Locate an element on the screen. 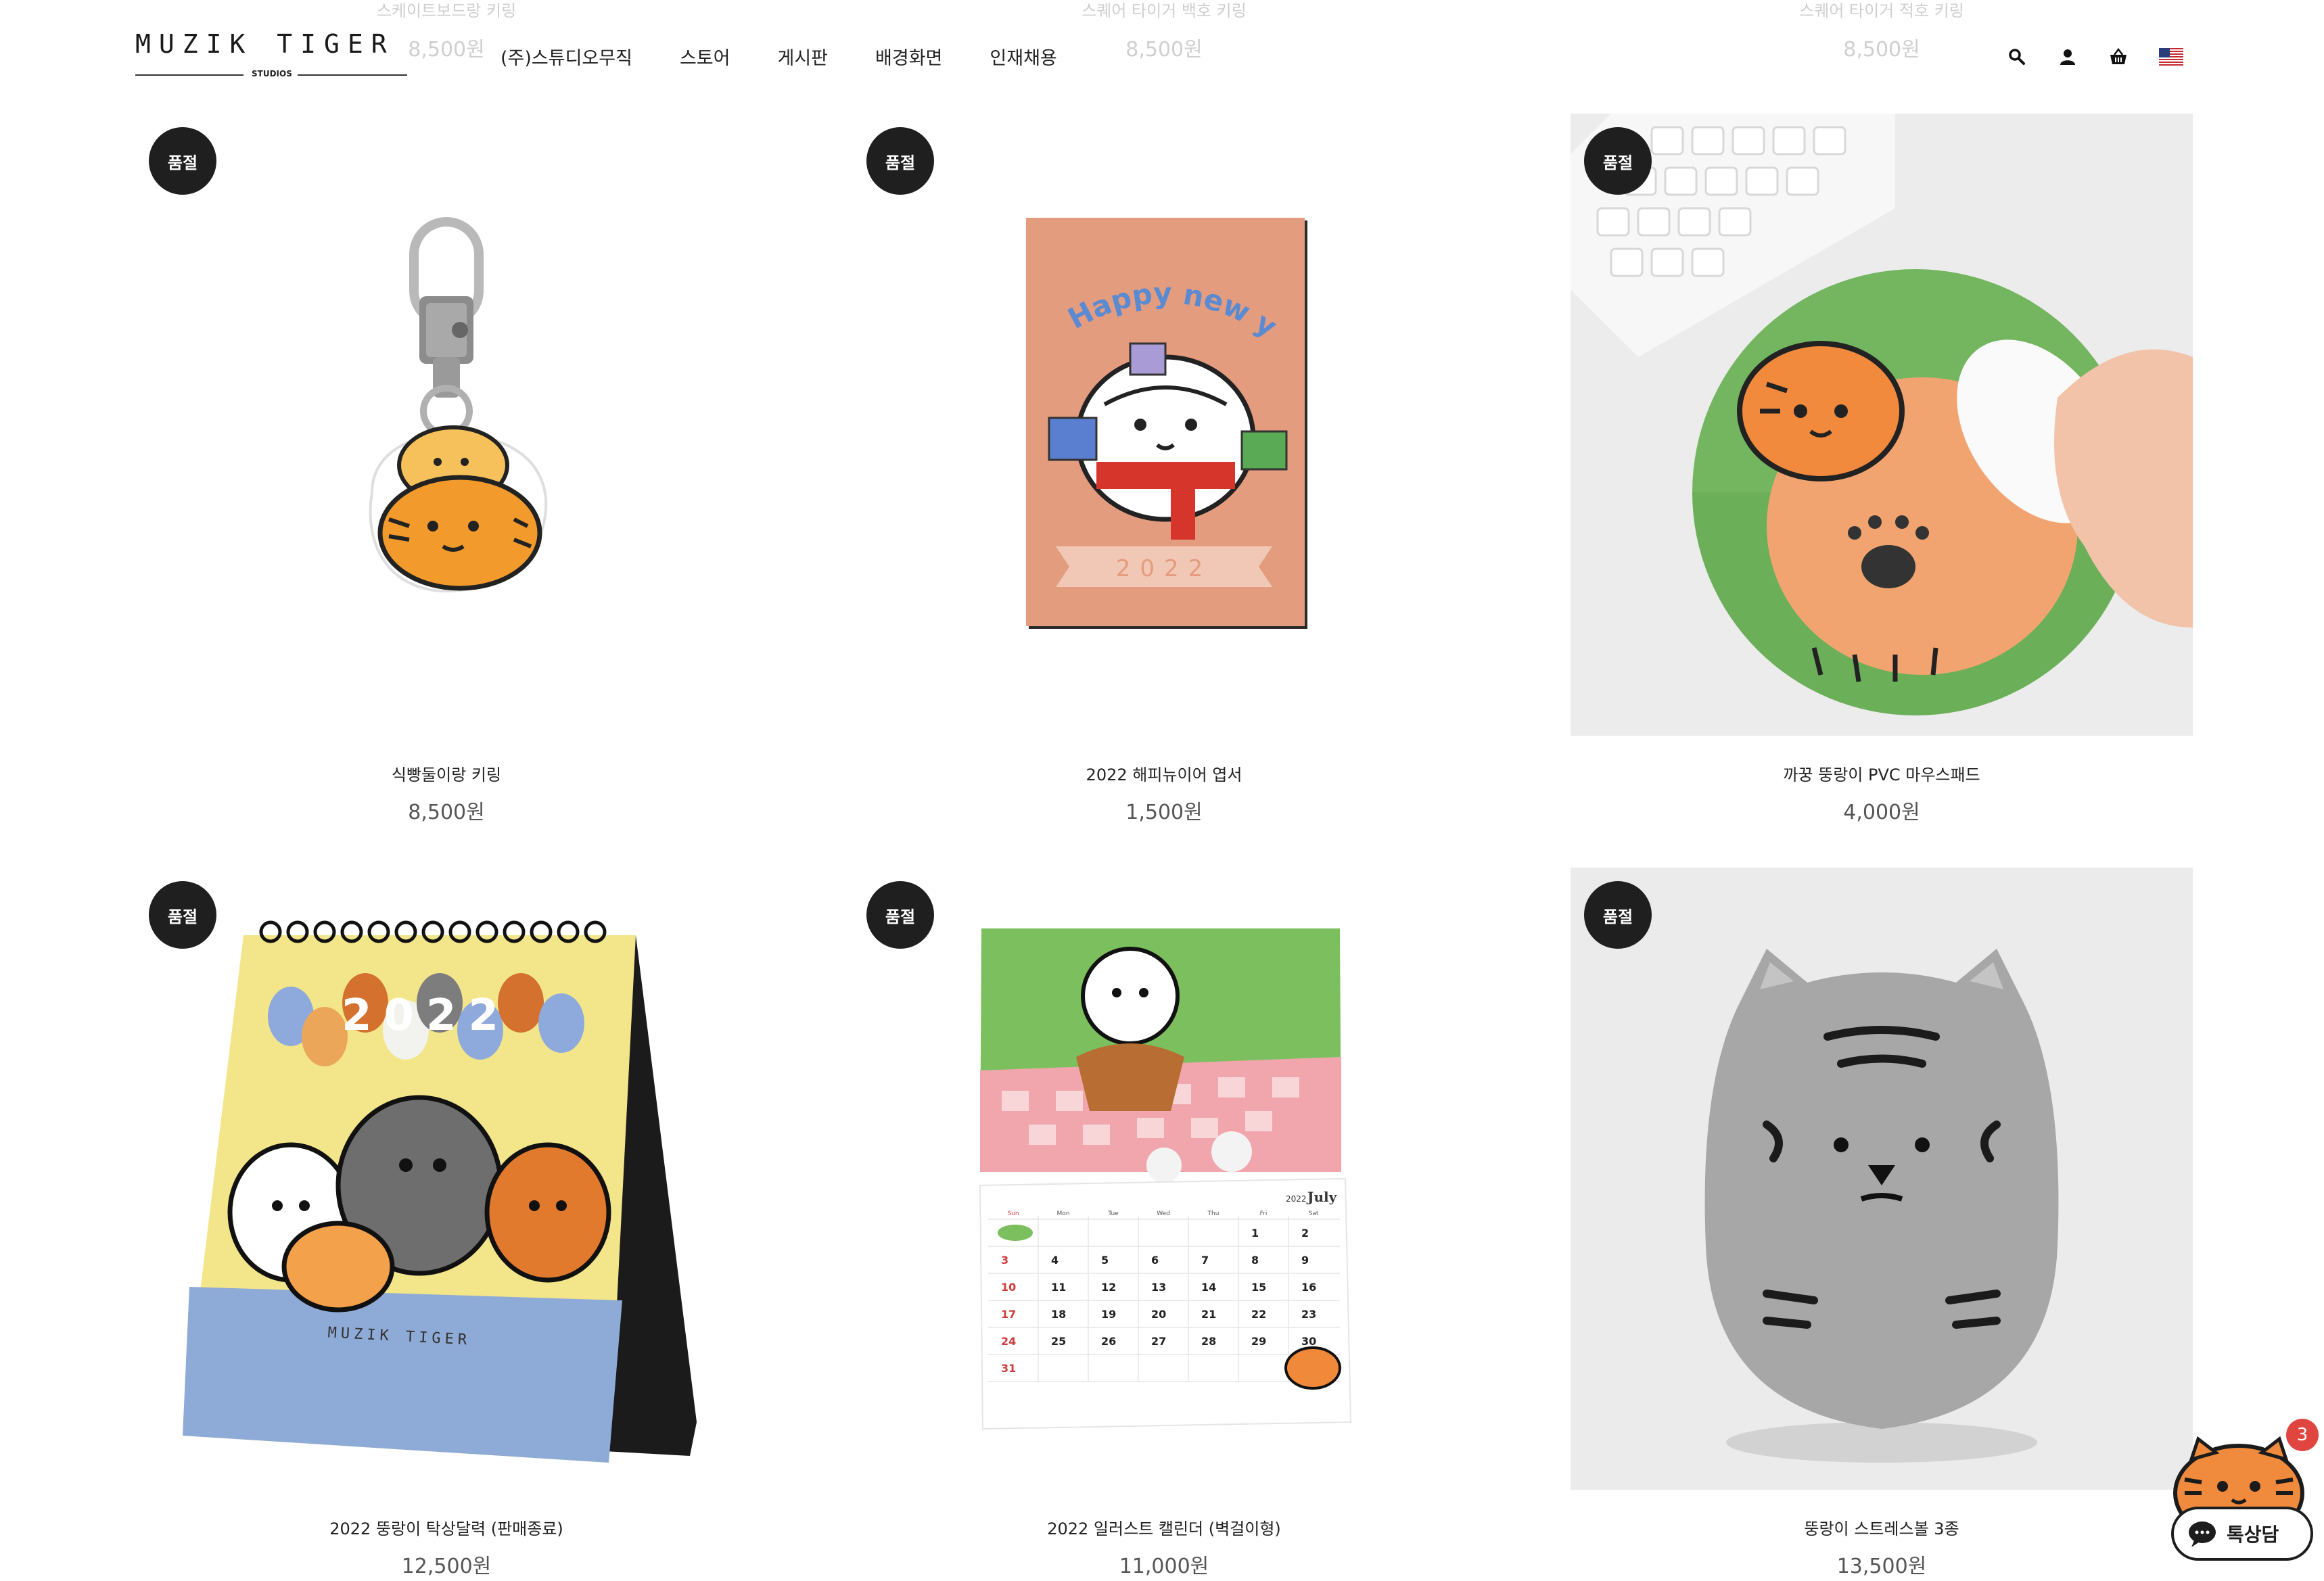 The height and width of the screenshot is (1581, 2324). nav-item-board: 게시판 is located at coordinates (802, 56).